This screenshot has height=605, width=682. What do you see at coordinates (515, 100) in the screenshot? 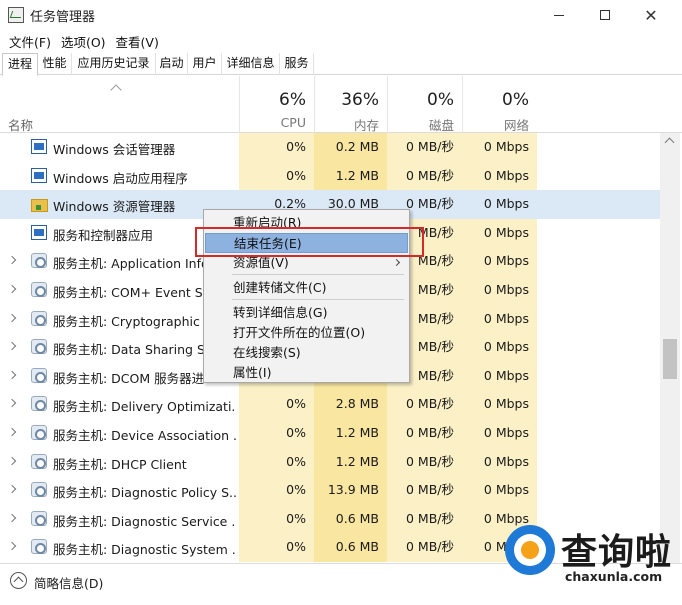
I see `network-total: 0%` at bounding box center [515, 100].